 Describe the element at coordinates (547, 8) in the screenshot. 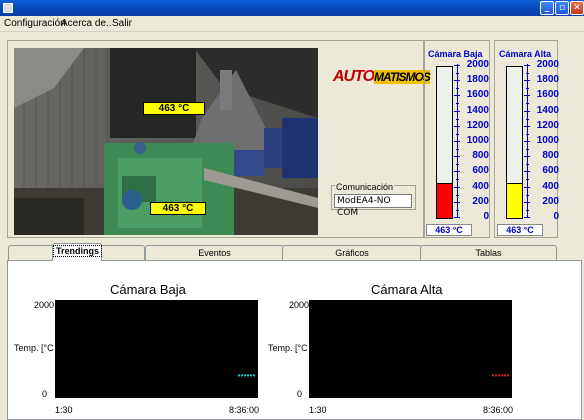

I see `minimize-button: _` at that location.